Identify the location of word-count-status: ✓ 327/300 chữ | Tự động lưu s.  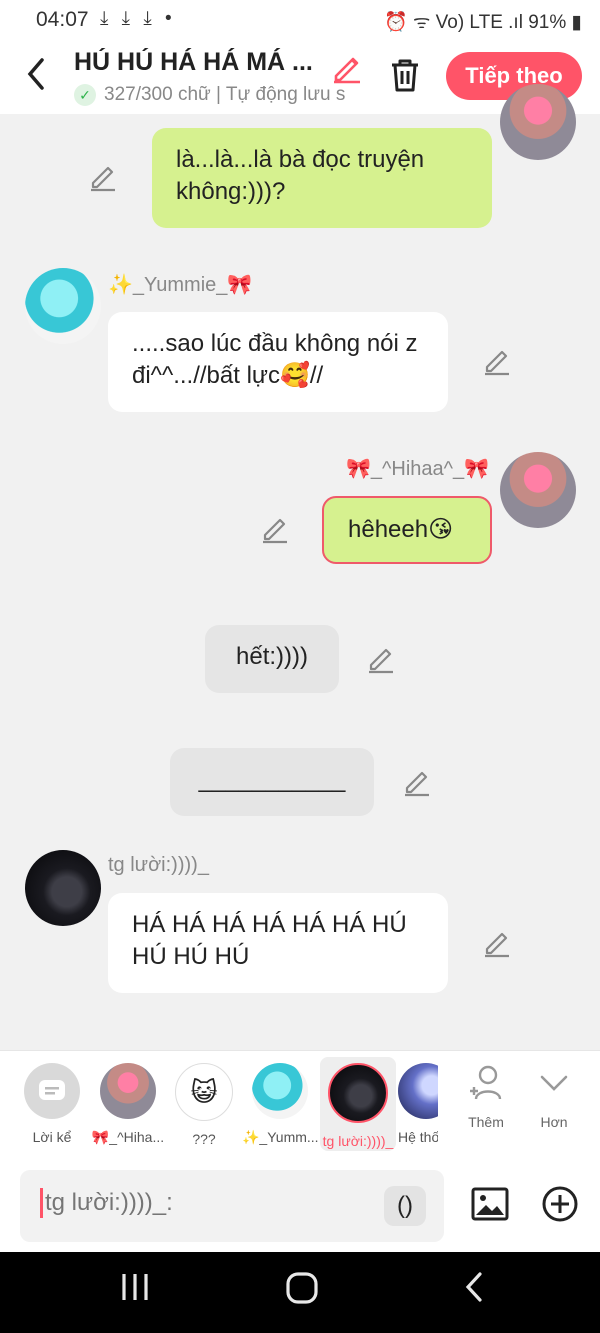
(219, 95).